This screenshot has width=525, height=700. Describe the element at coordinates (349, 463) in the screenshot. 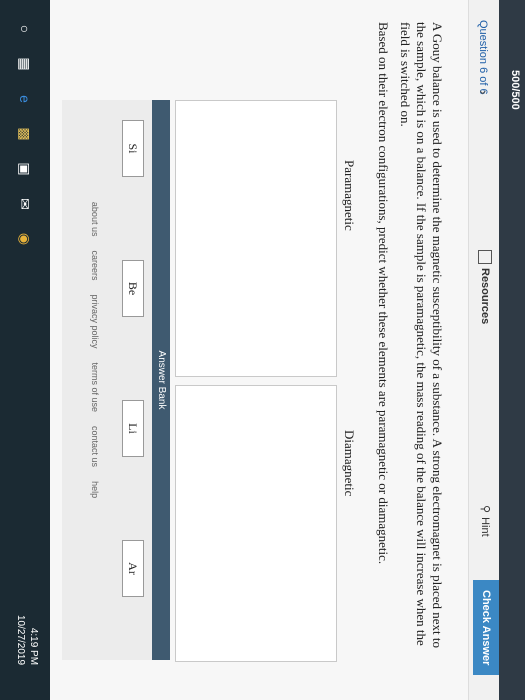

I see `diamagnetic-label: Diamagnetic` at that location.